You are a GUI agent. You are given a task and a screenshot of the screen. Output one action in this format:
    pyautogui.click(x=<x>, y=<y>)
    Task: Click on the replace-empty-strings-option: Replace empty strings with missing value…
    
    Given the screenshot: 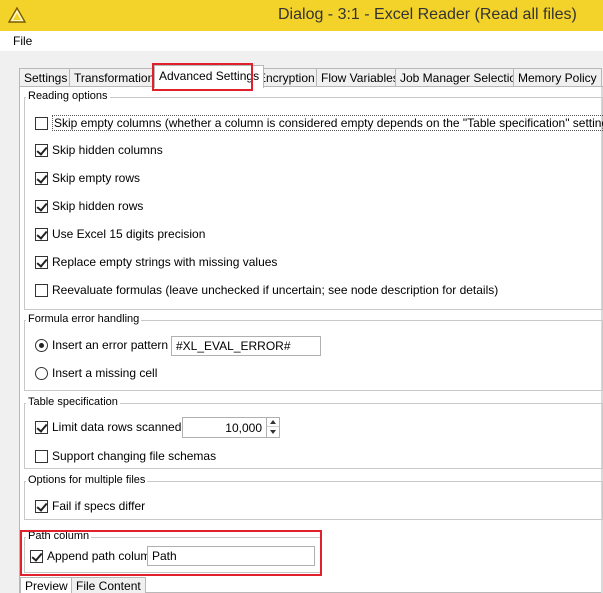 What is the action you would take?
    pyautogui.click(x=156, y=262)
    